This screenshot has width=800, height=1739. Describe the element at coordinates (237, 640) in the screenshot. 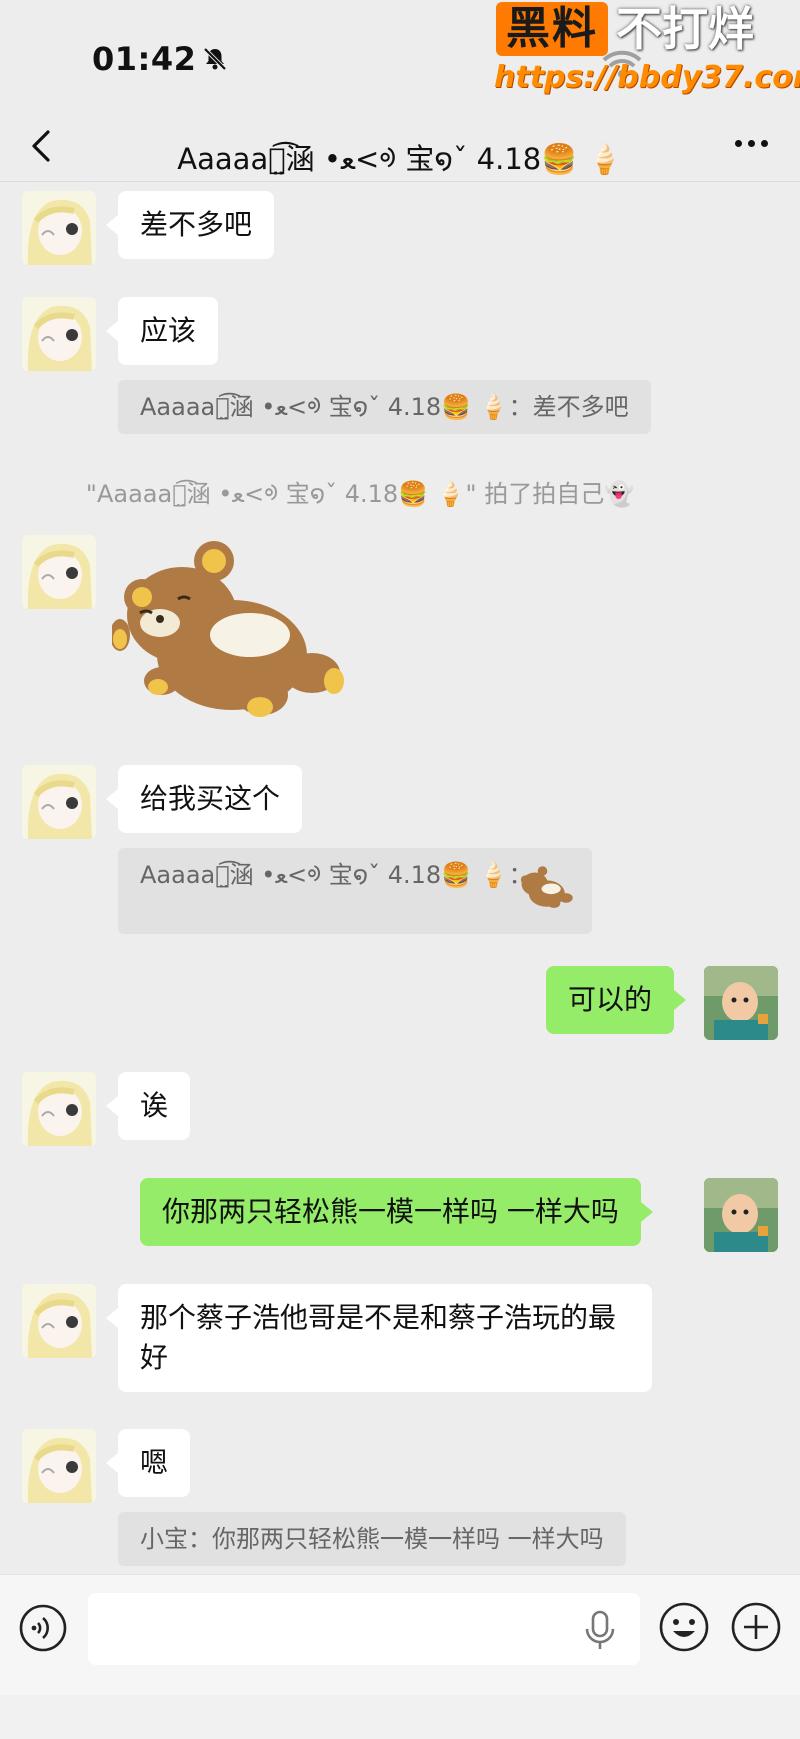

I see `rilakkuma-bear-sticker` at that location.